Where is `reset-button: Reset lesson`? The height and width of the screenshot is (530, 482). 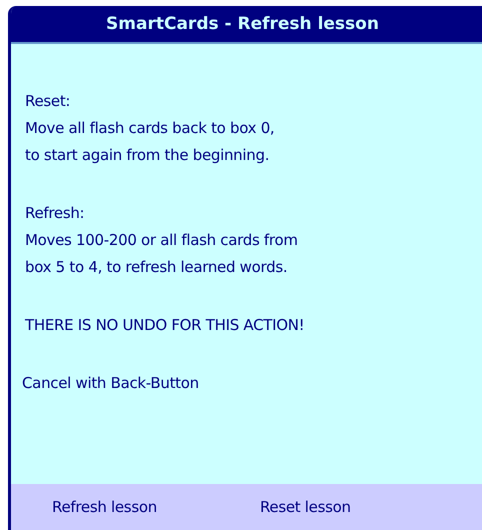 reset-button: Reset lesson is located at coordinates (305, 507).